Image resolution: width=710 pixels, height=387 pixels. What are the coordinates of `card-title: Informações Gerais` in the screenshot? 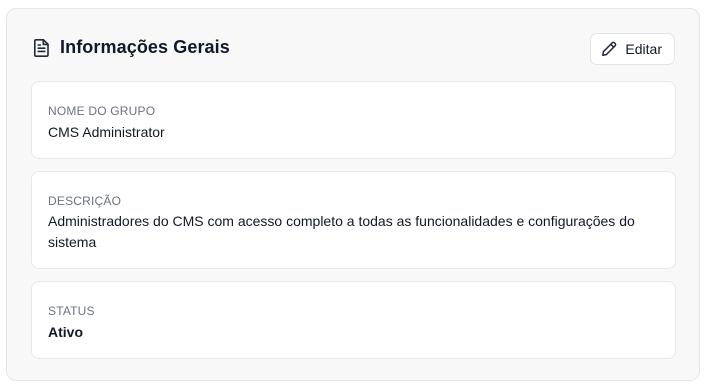 It's located at (145, 47).